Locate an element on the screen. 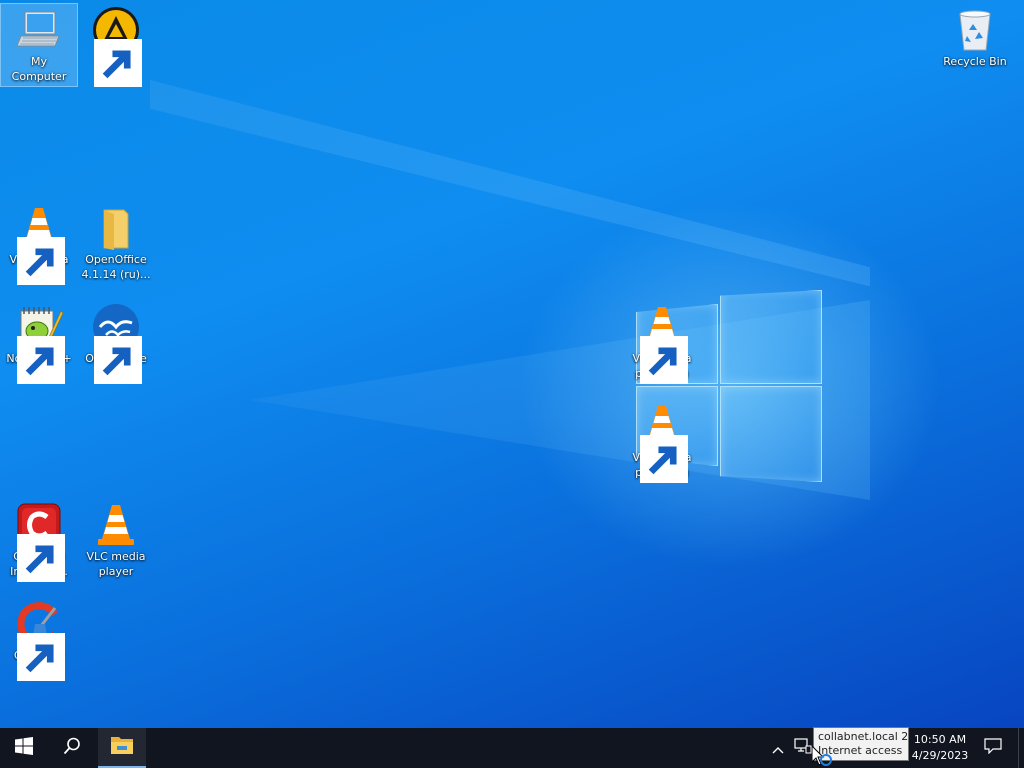 This screenshot has width=1024, height=772. clock-button: 10:50 AM 4/29/2023 is located at coordinates (940, 748).